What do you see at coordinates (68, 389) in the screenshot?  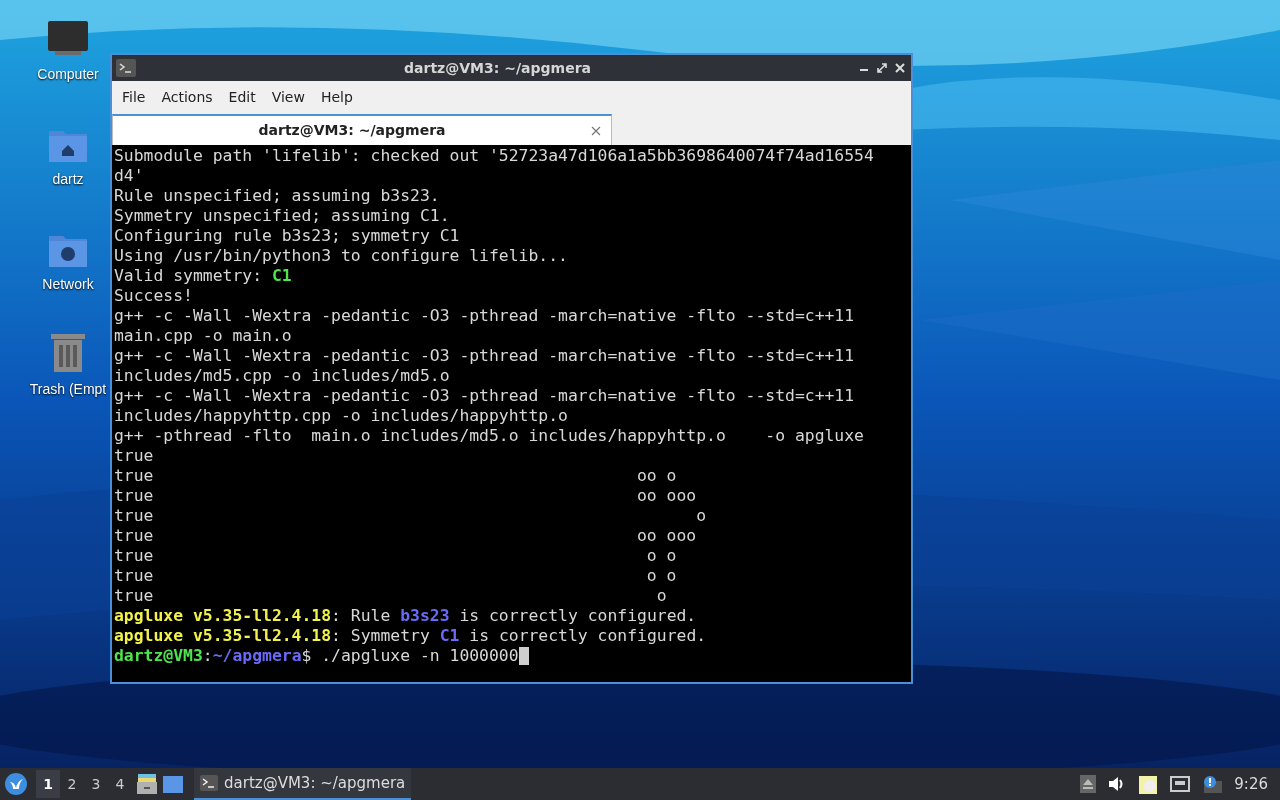 I see `desktop-icon-label: Trash (Empt` at bounding box center [68, 389].